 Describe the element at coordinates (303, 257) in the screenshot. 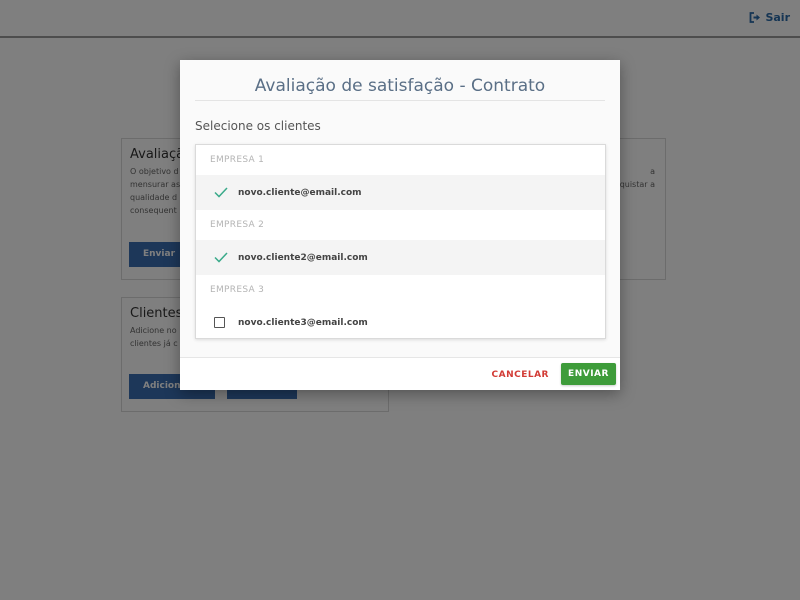

I see `client-email: novo.cliente2@email.com` at that location.